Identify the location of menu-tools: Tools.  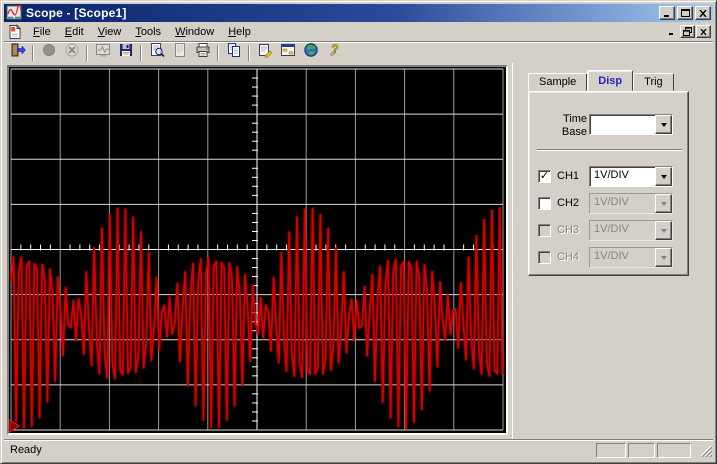
(148, 32).